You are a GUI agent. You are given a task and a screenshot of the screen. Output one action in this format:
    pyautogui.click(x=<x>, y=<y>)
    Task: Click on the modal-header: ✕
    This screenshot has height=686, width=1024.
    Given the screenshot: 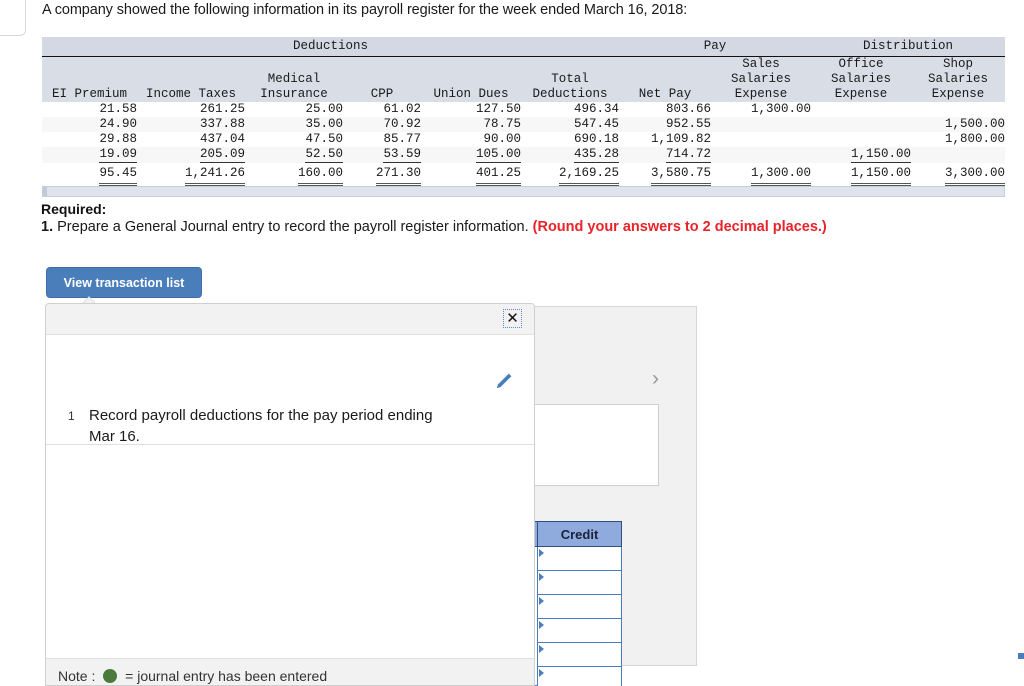 What is the action you would take?
    pyautogui.click(x=290, y=319)
    